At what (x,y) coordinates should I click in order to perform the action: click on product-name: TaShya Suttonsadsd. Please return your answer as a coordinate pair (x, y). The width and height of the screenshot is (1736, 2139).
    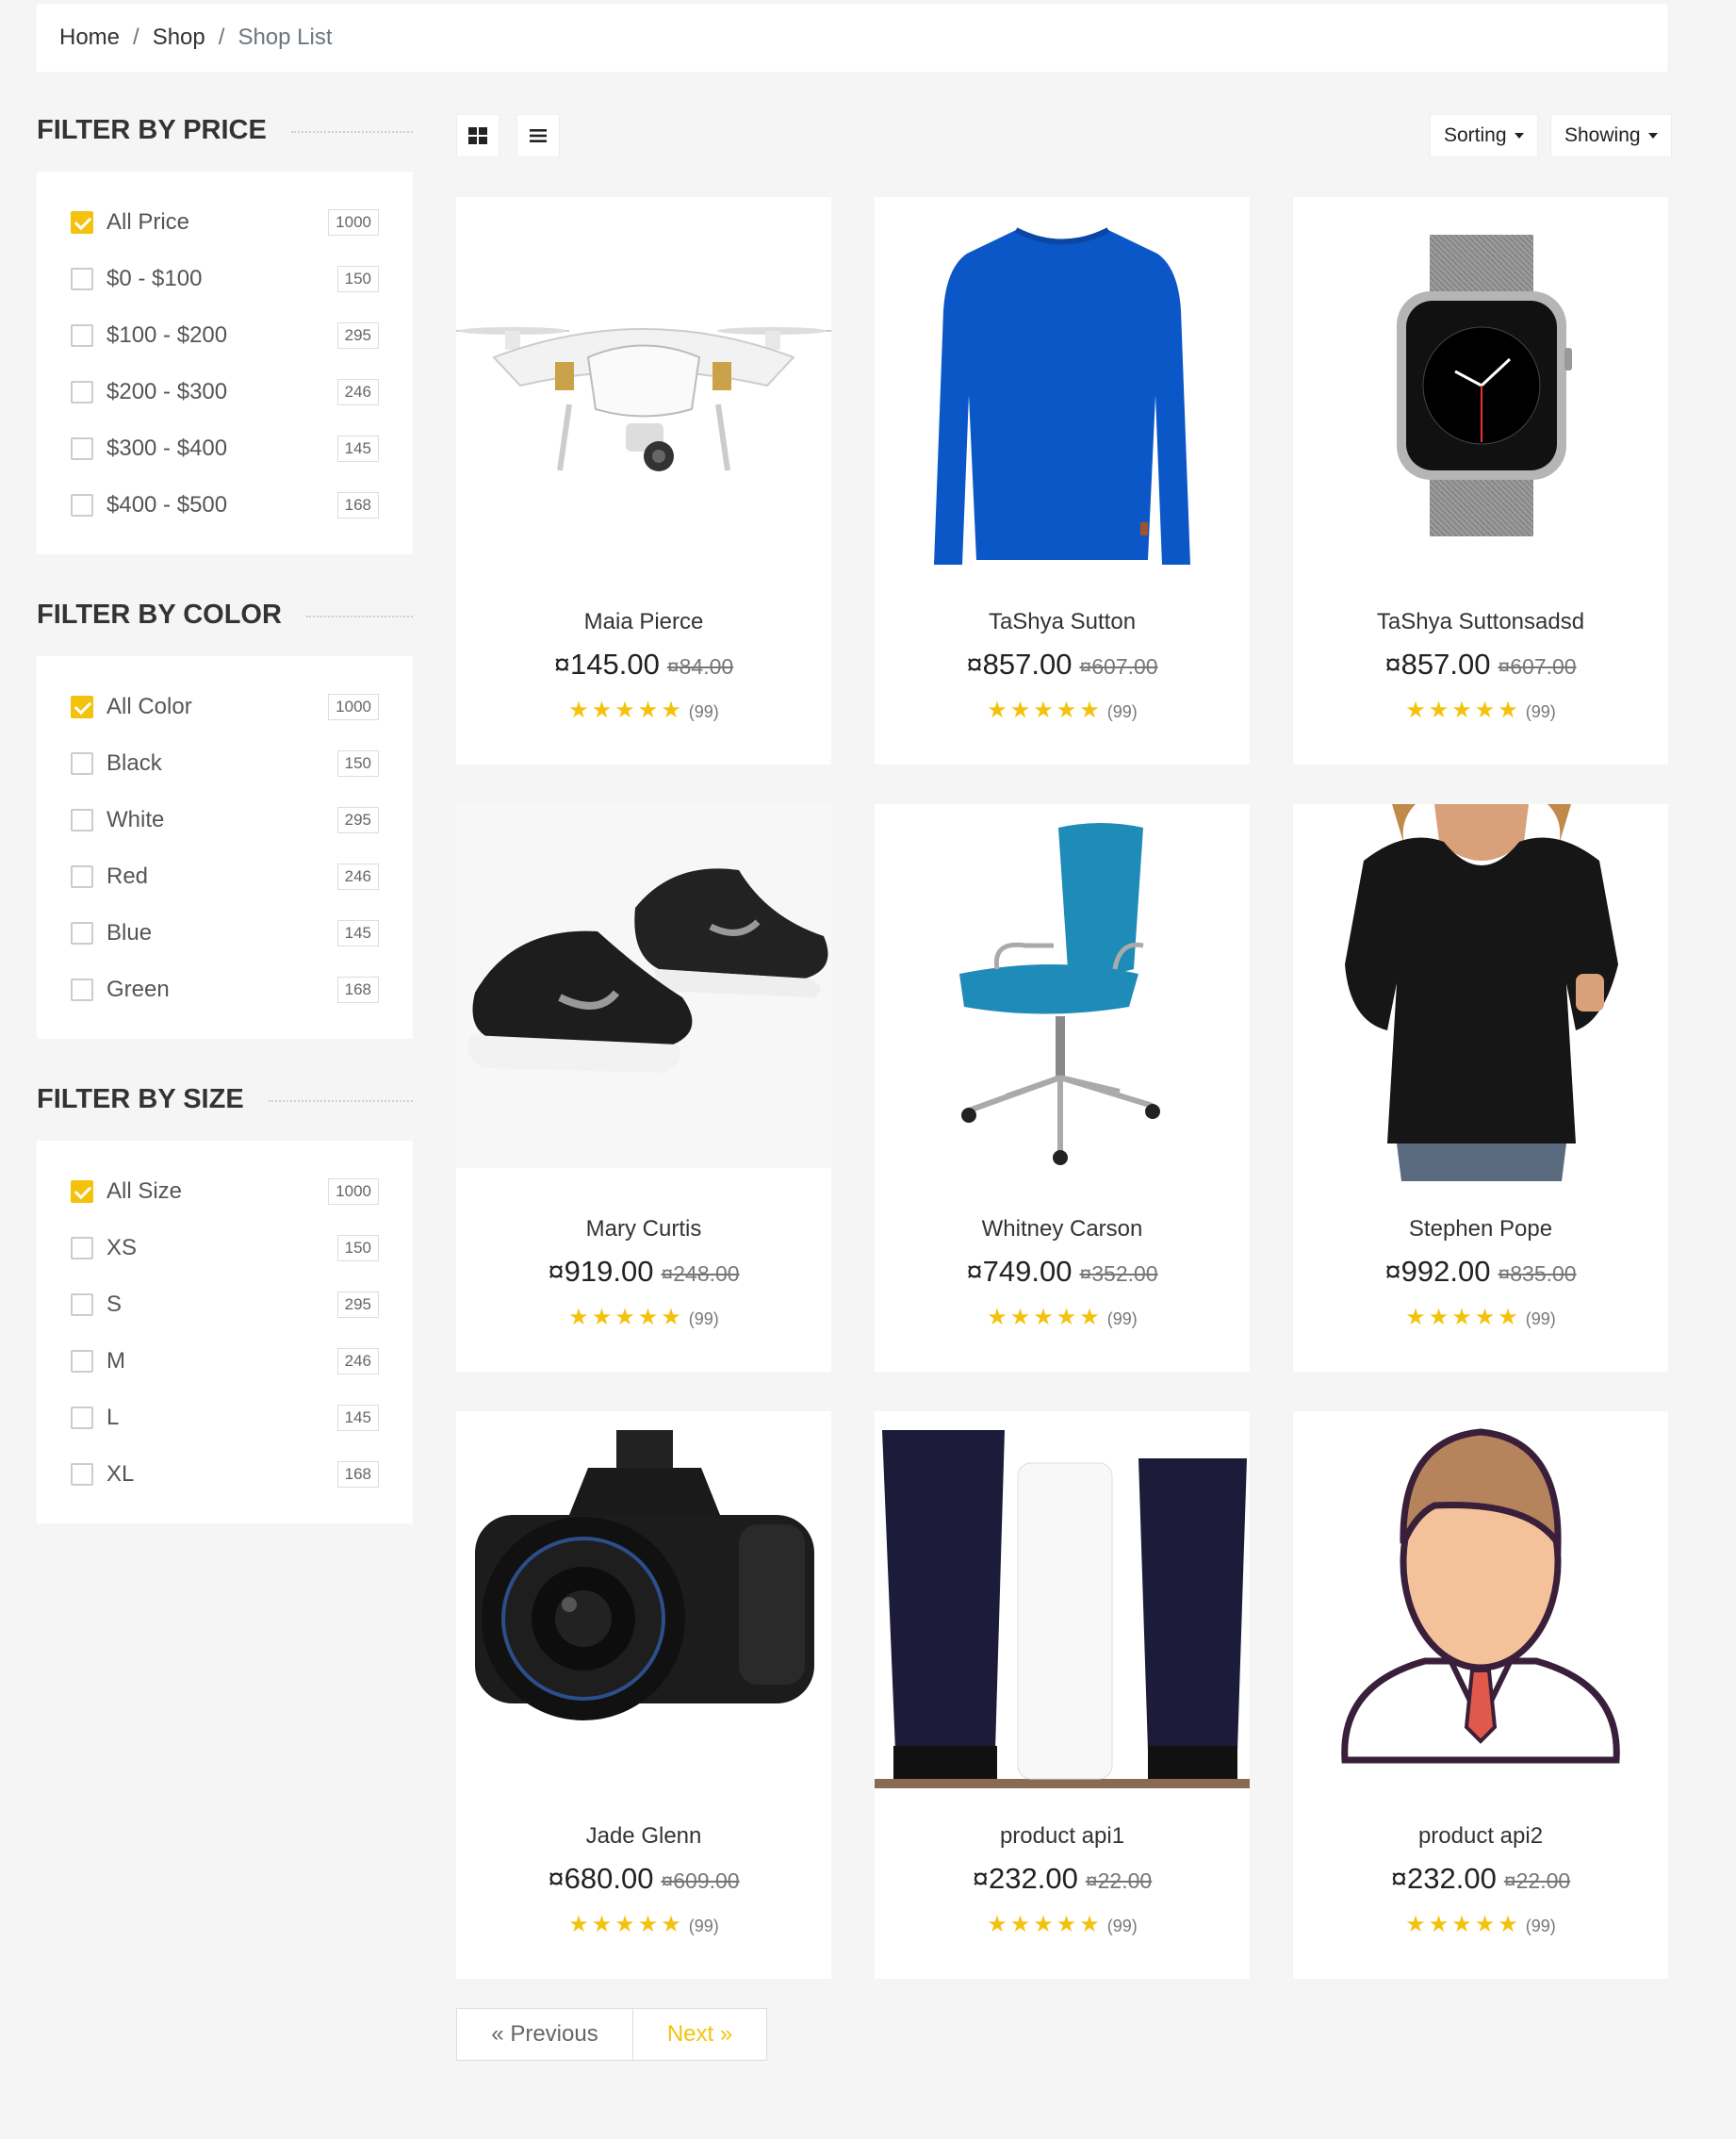
    Looking at the image, I should click on (1480, 622).